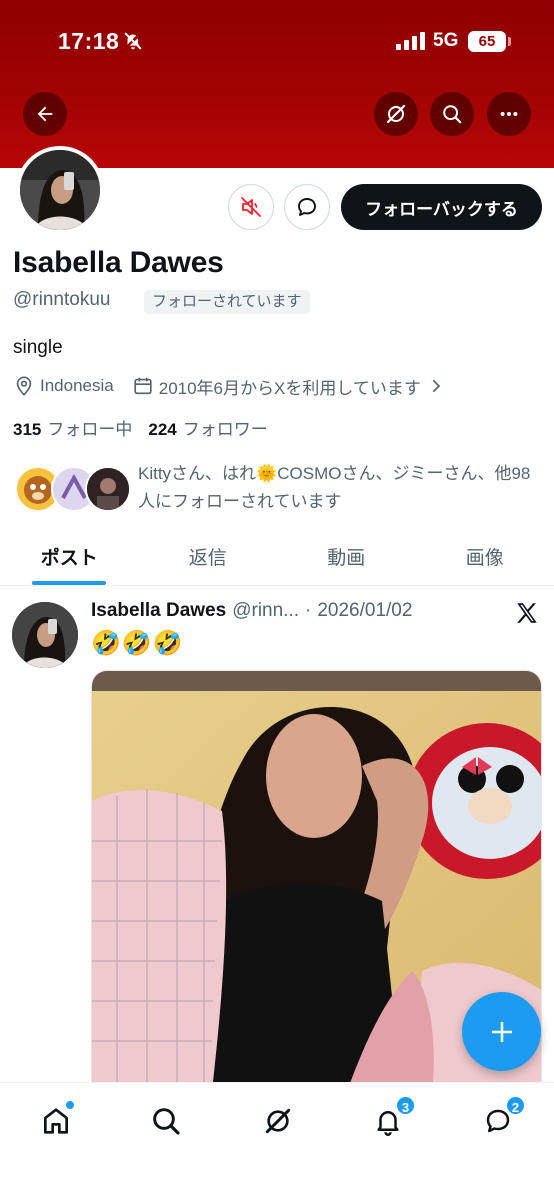  I want to click on nav-messages: 2, so click(502, 1118).